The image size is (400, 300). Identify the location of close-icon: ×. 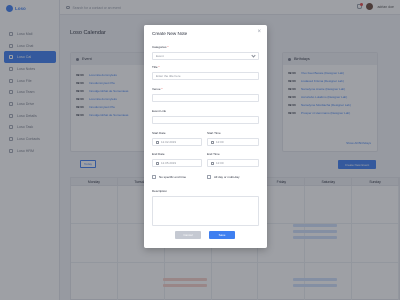
(259, 32).